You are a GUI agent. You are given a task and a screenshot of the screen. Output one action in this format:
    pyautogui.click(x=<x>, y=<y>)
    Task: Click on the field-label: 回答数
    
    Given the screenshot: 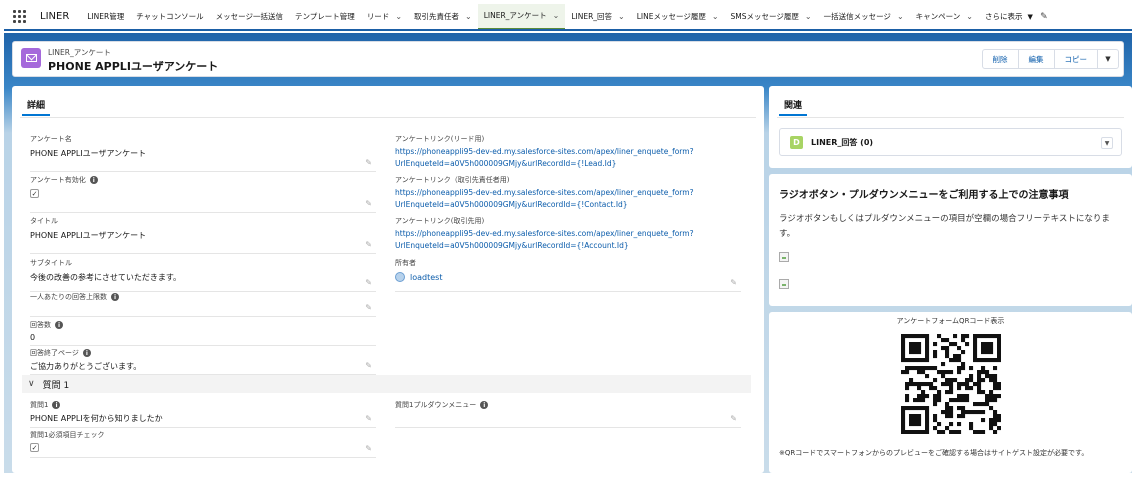 What is the action you would take?
    pyautogui.click(x=40, y=325)
    